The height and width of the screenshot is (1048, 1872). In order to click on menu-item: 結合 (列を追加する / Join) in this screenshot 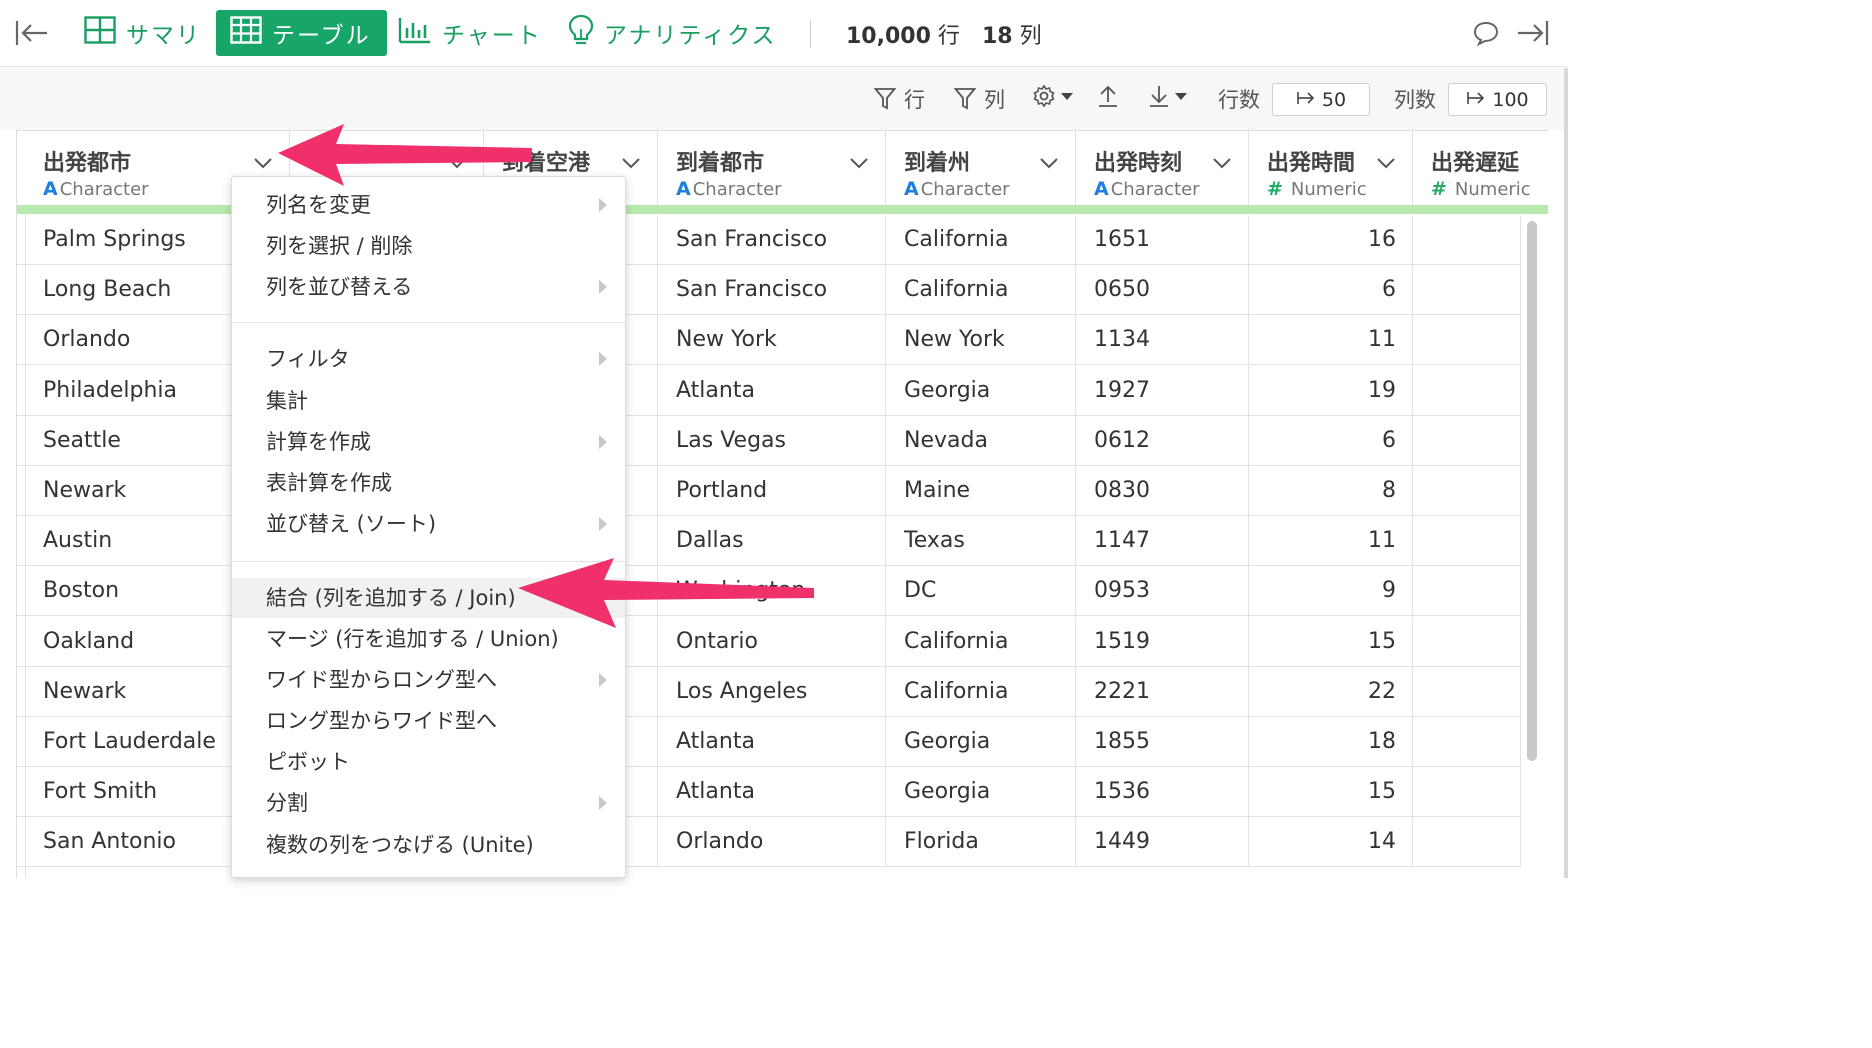, I will do `click(428, 598)`.